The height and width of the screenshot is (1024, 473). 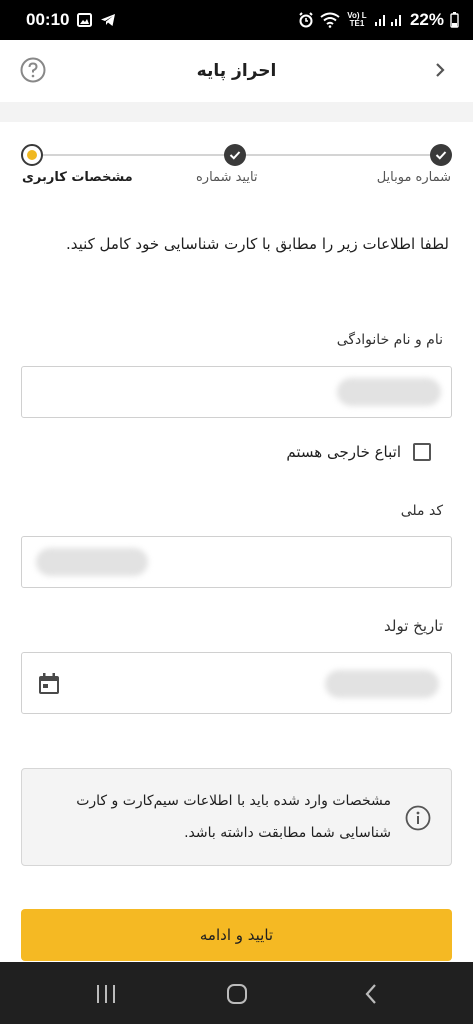 I want to click on recent-apps-icon, so click(x=106, y=994).